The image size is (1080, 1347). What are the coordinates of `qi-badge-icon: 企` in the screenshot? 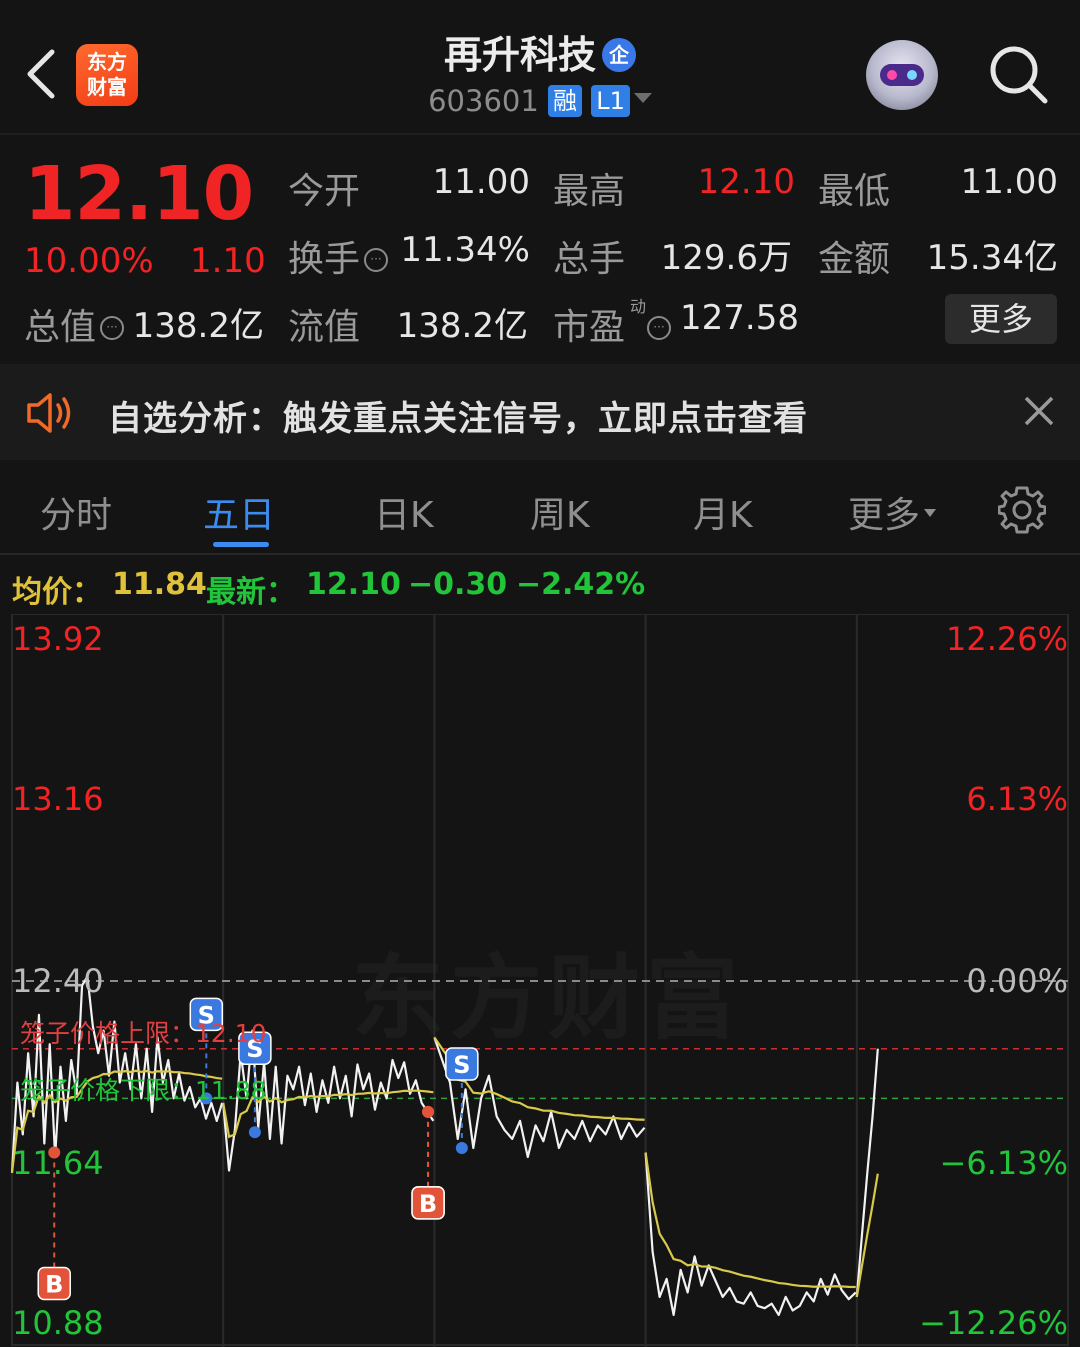 It's located at (619, 55).